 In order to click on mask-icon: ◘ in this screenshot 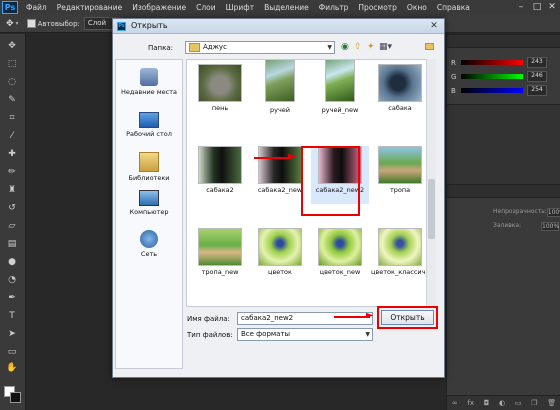, I will do `click(487, 403)`.